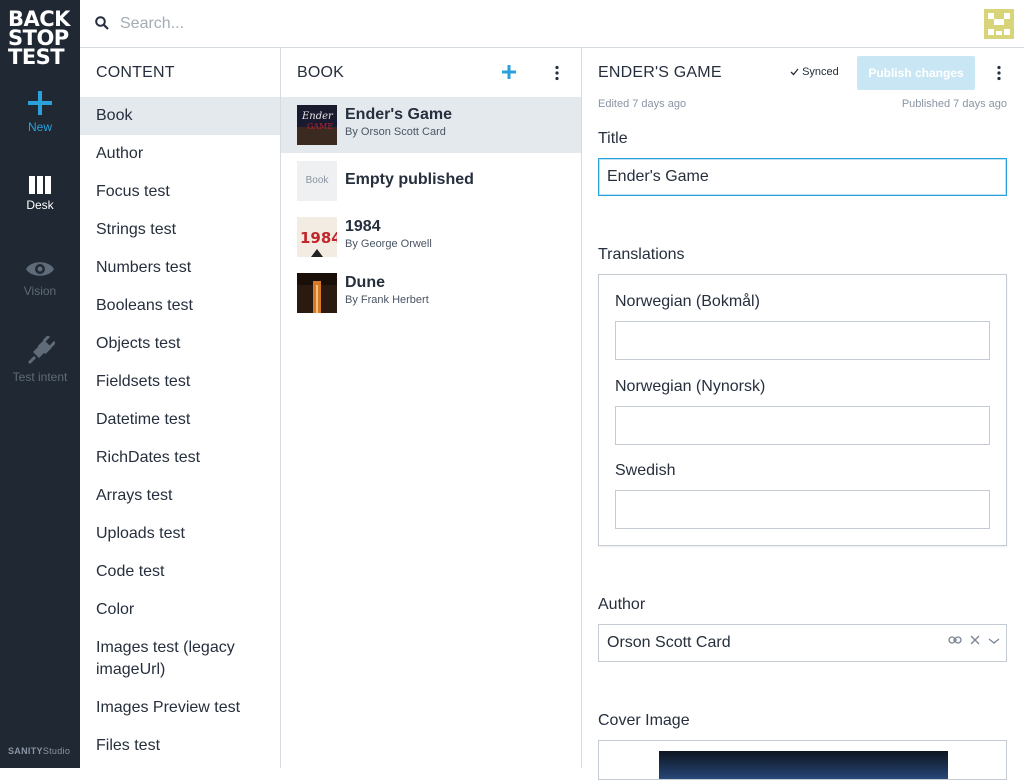 This screenshot has width=1024, height=780. I want to click on top-search-bar, so click(552, 24).